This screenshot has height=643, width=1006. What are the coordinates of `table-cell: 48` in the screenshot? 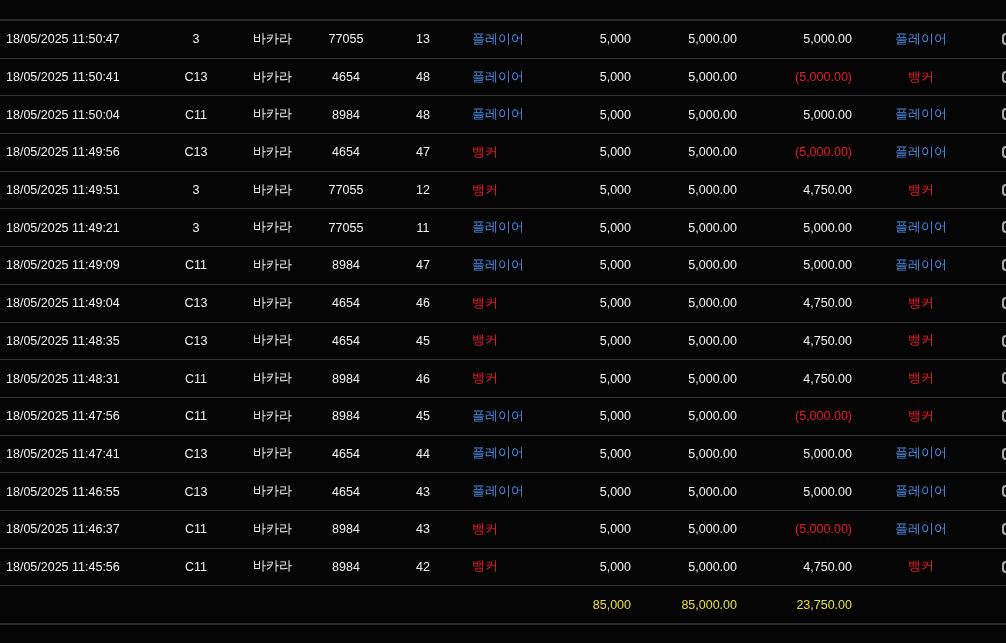 It's located at (423, 77).